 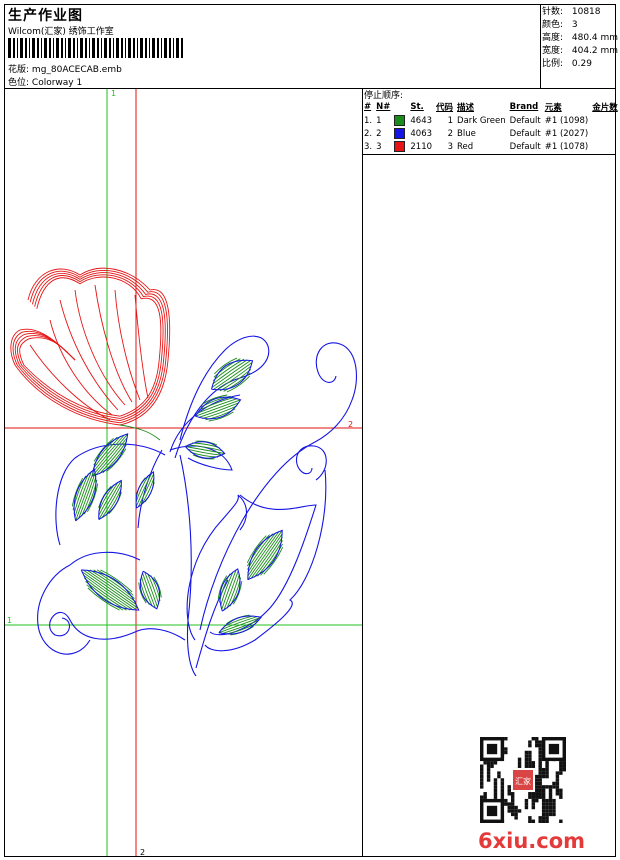 What do you see at coordinates (532, 841) in the screenshot?
I see `watermark-logo: 6xiu.com` at bounding box center [532, 841].